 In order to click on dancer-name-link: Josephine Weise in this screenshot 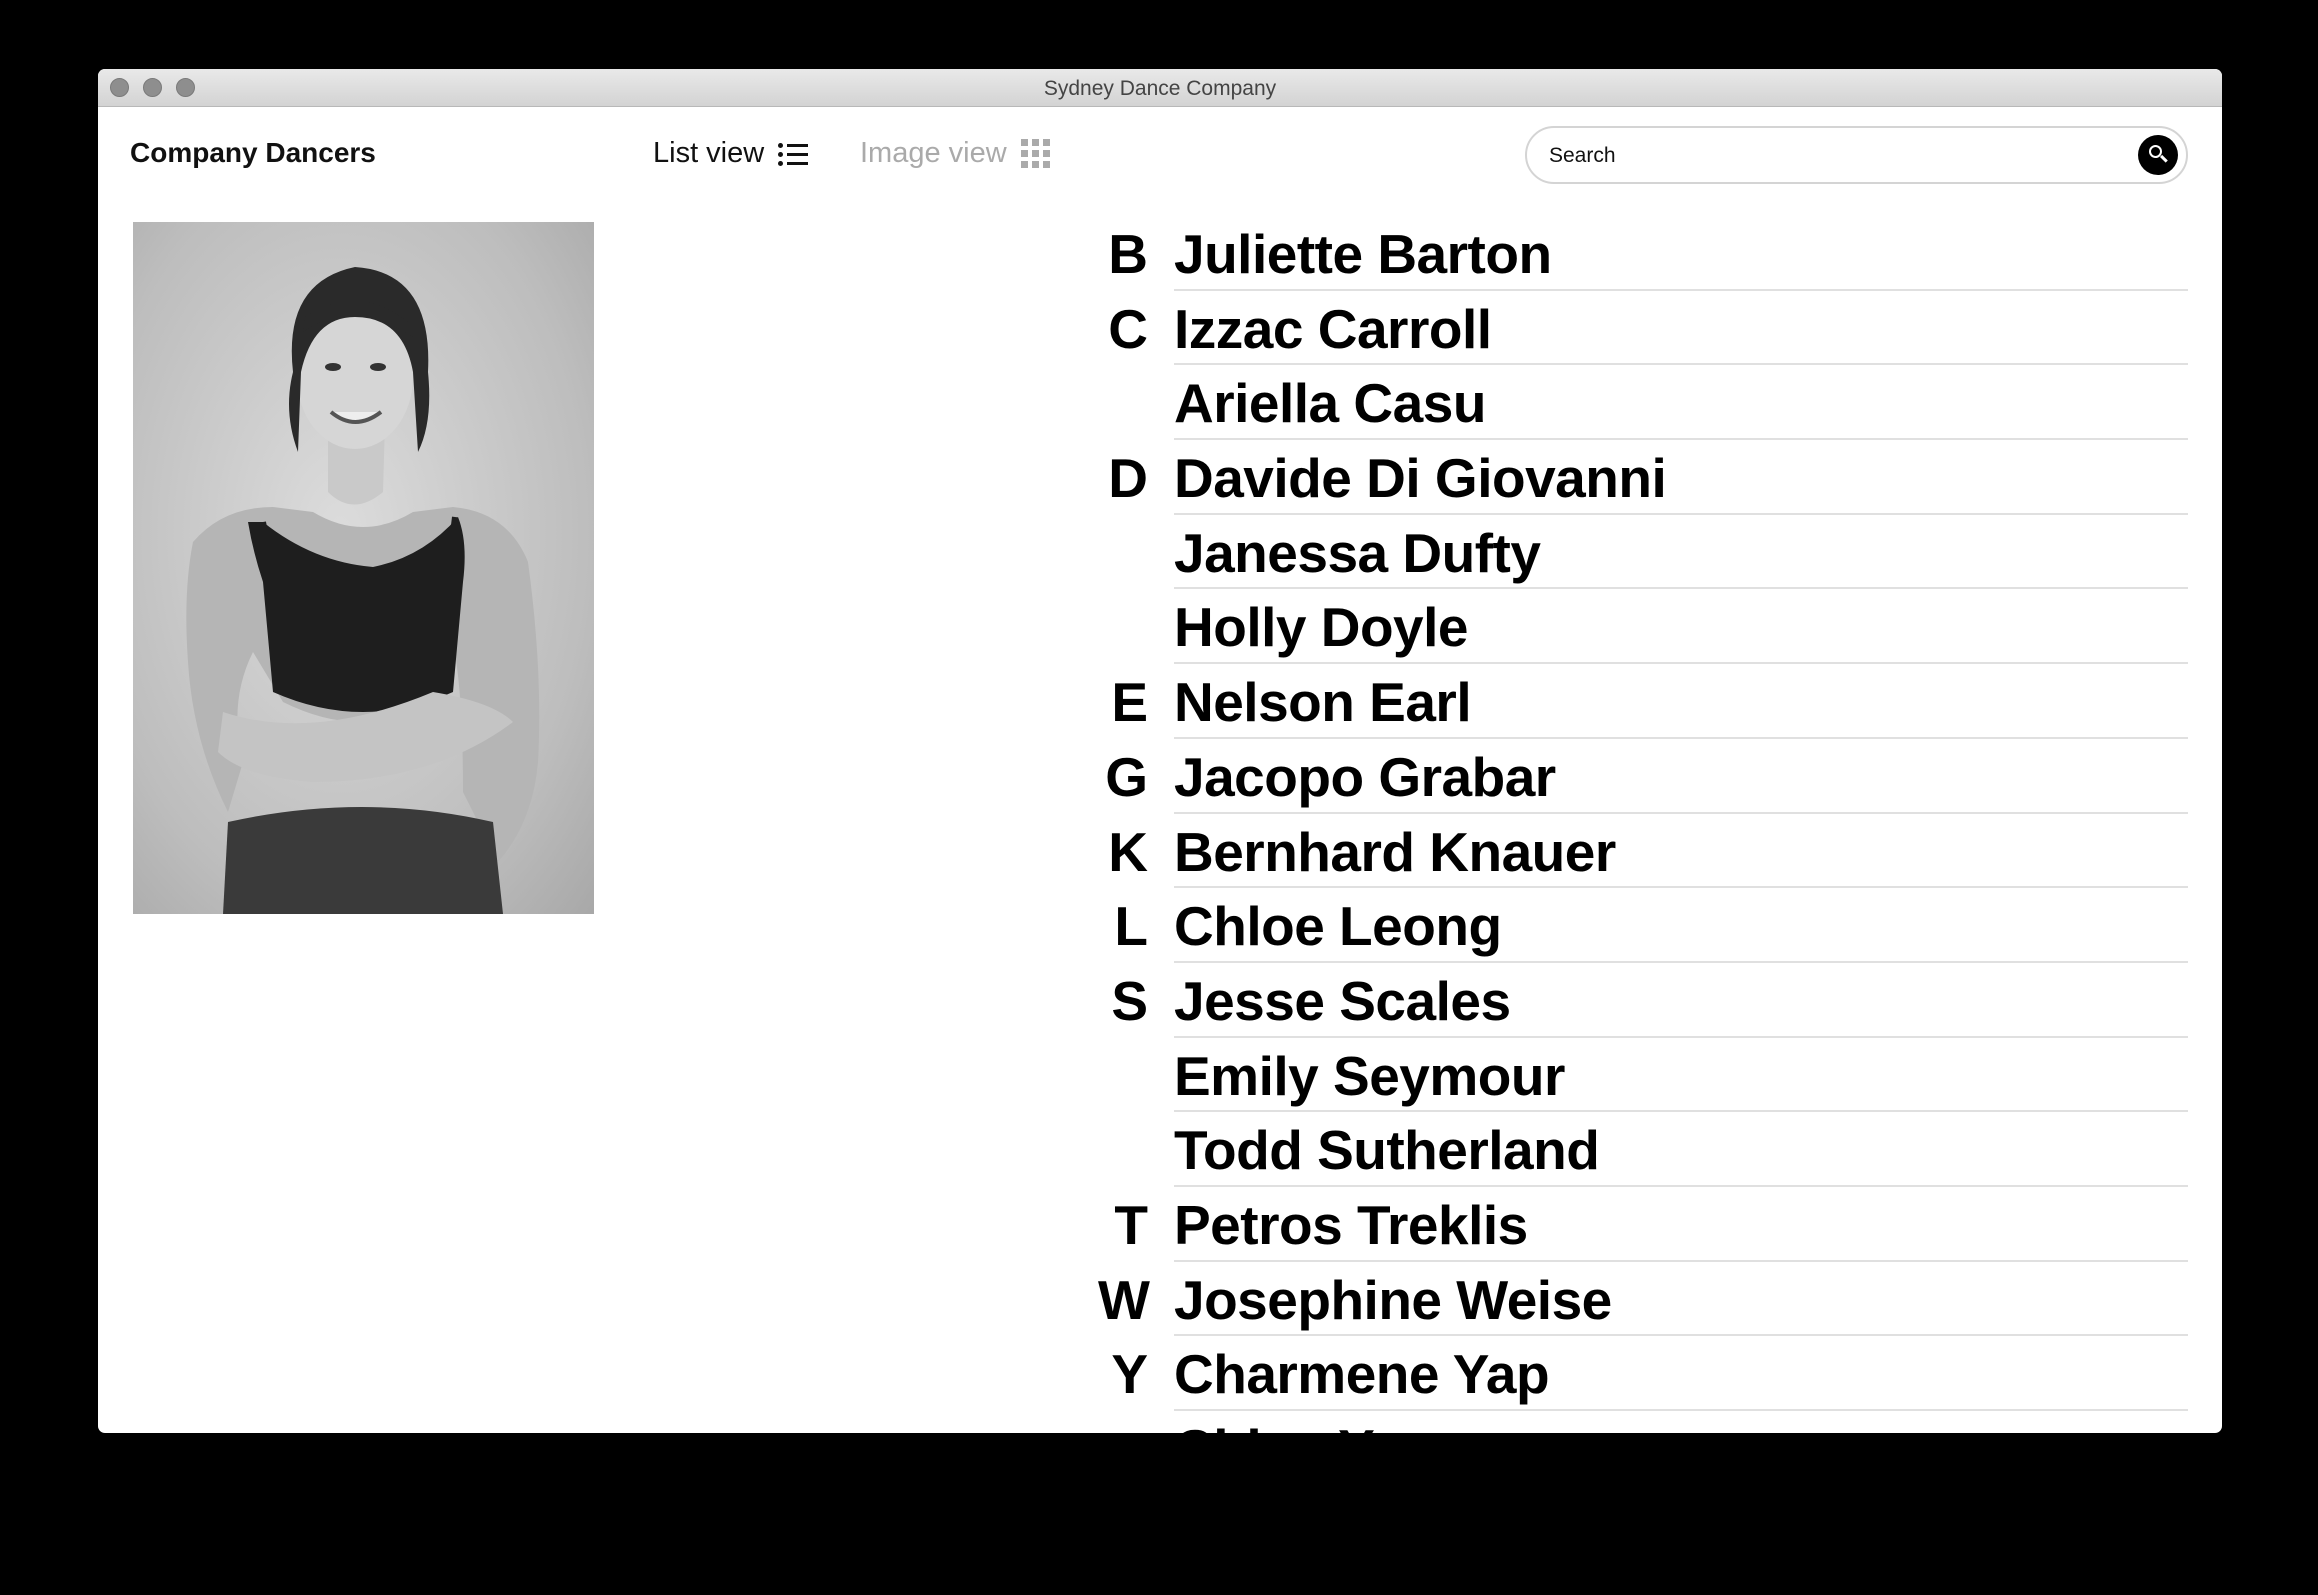, I will do `click(1681, 1300)`.